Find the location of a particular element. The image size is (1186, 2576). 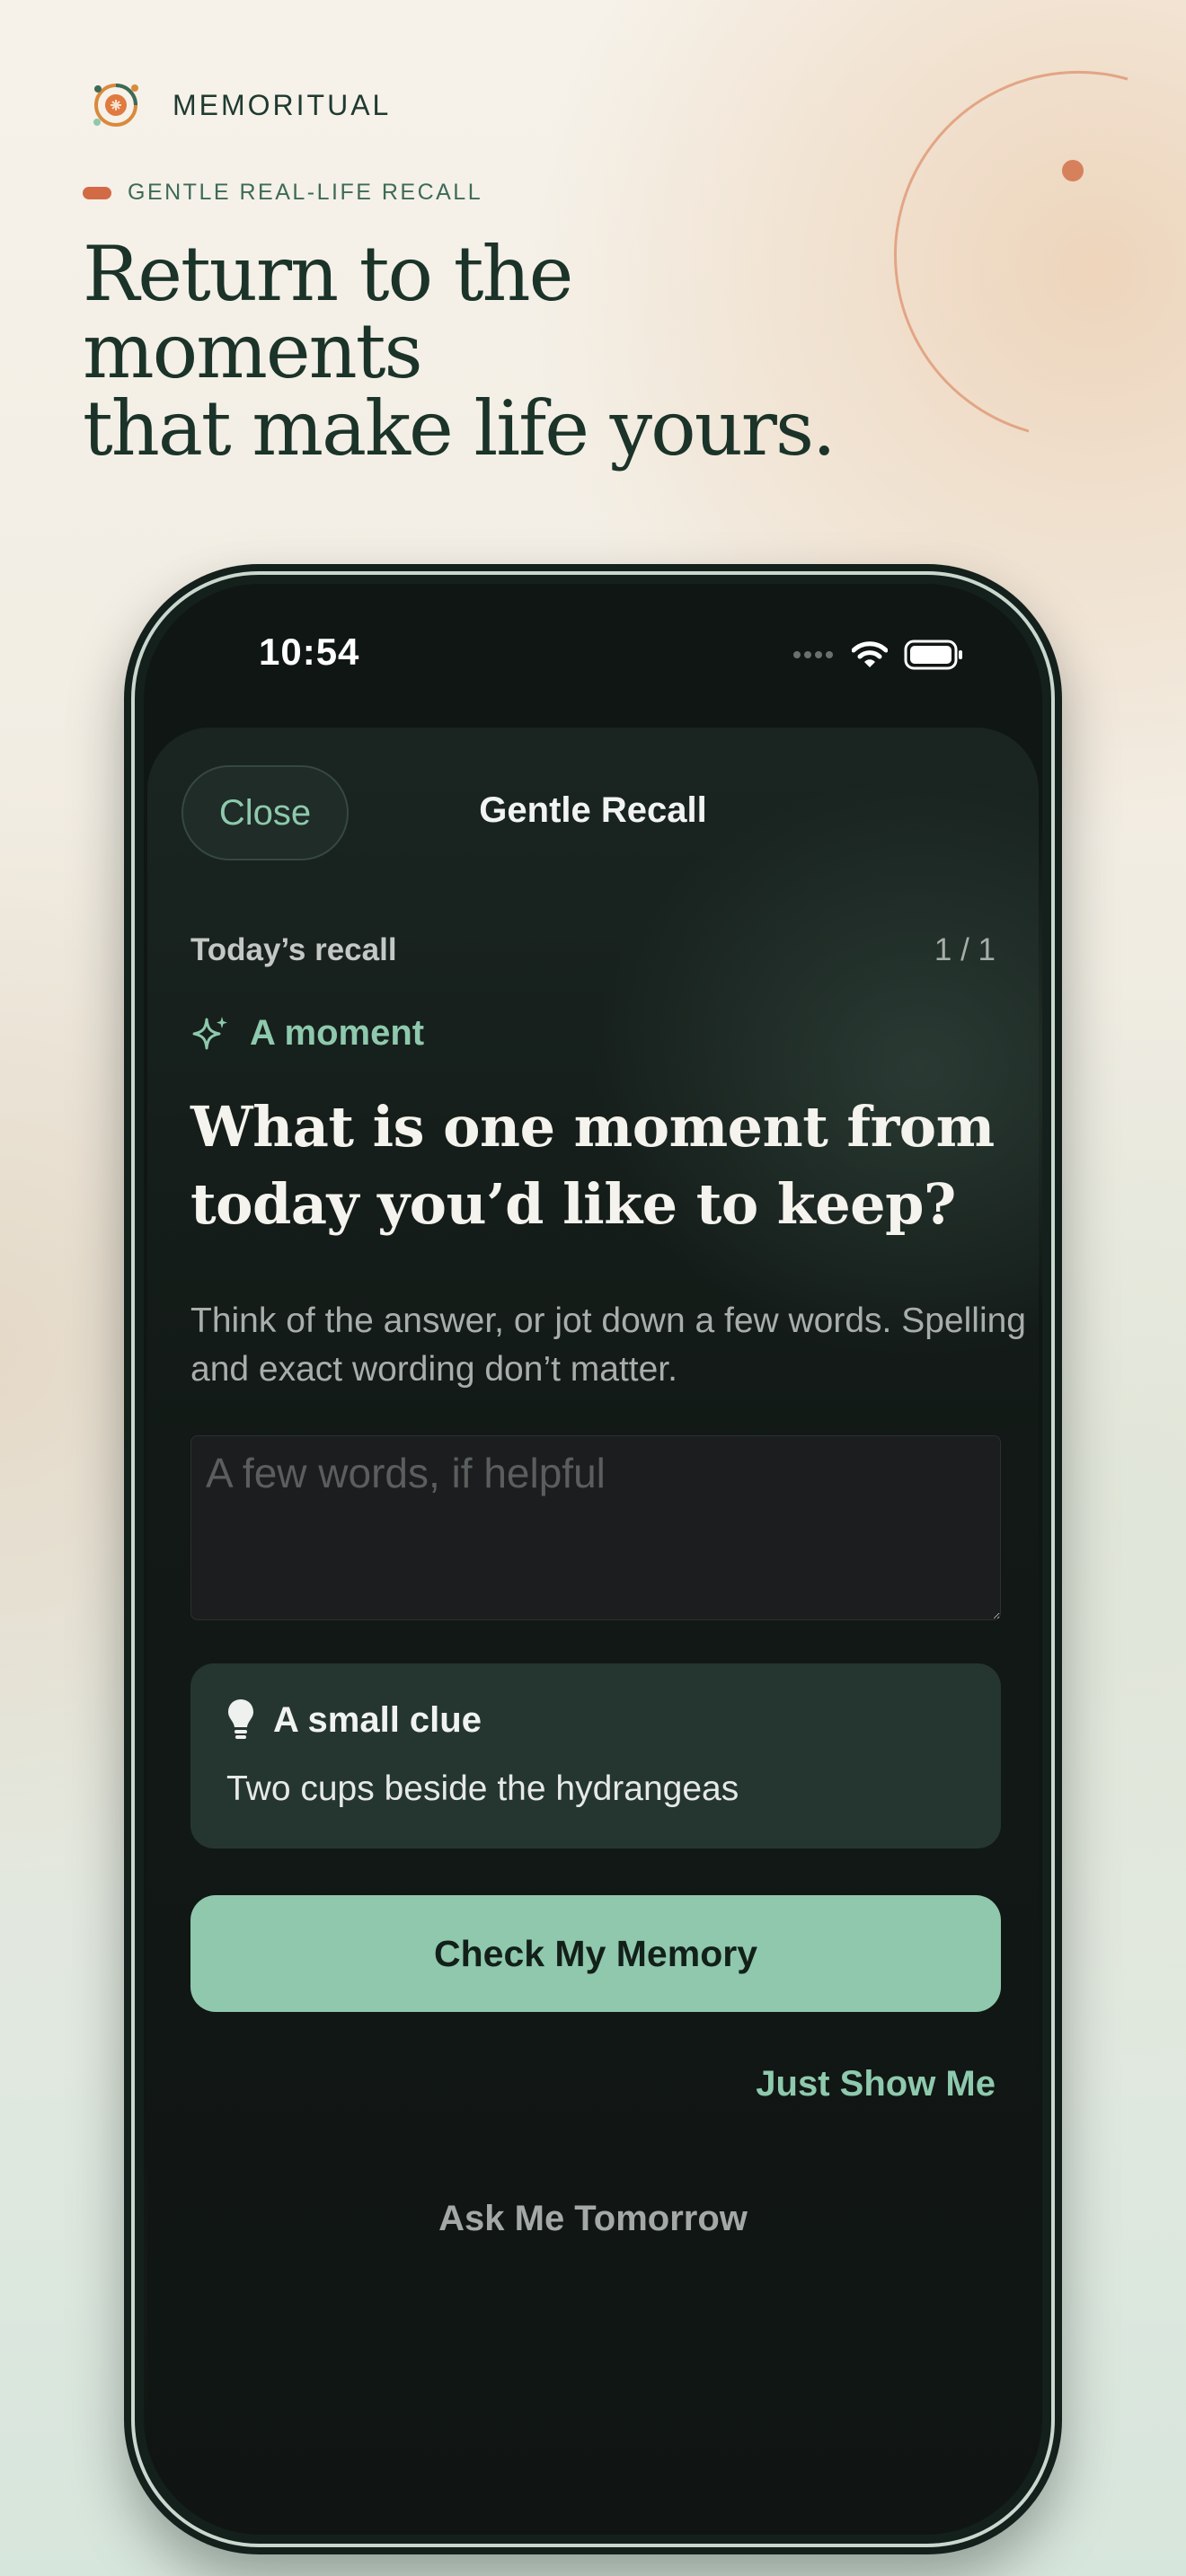

headline-line-2: that make life yours. is located at coordinates (459, 428).